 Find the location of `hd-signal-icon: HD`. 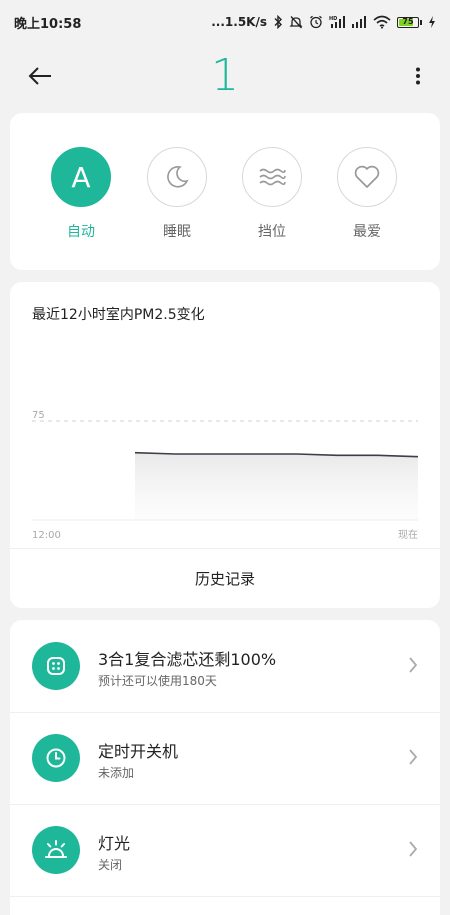

hd-signal-icon: HD is located at coordinates (337, 22).